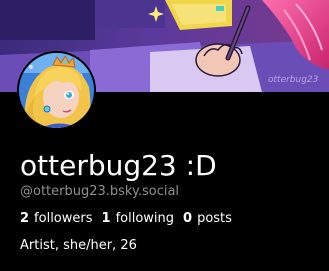 Image resolution: width=329 pixels, height=271 pixels. I want to click on profile-description: Artist, she/her, 26, so click(78, 245).